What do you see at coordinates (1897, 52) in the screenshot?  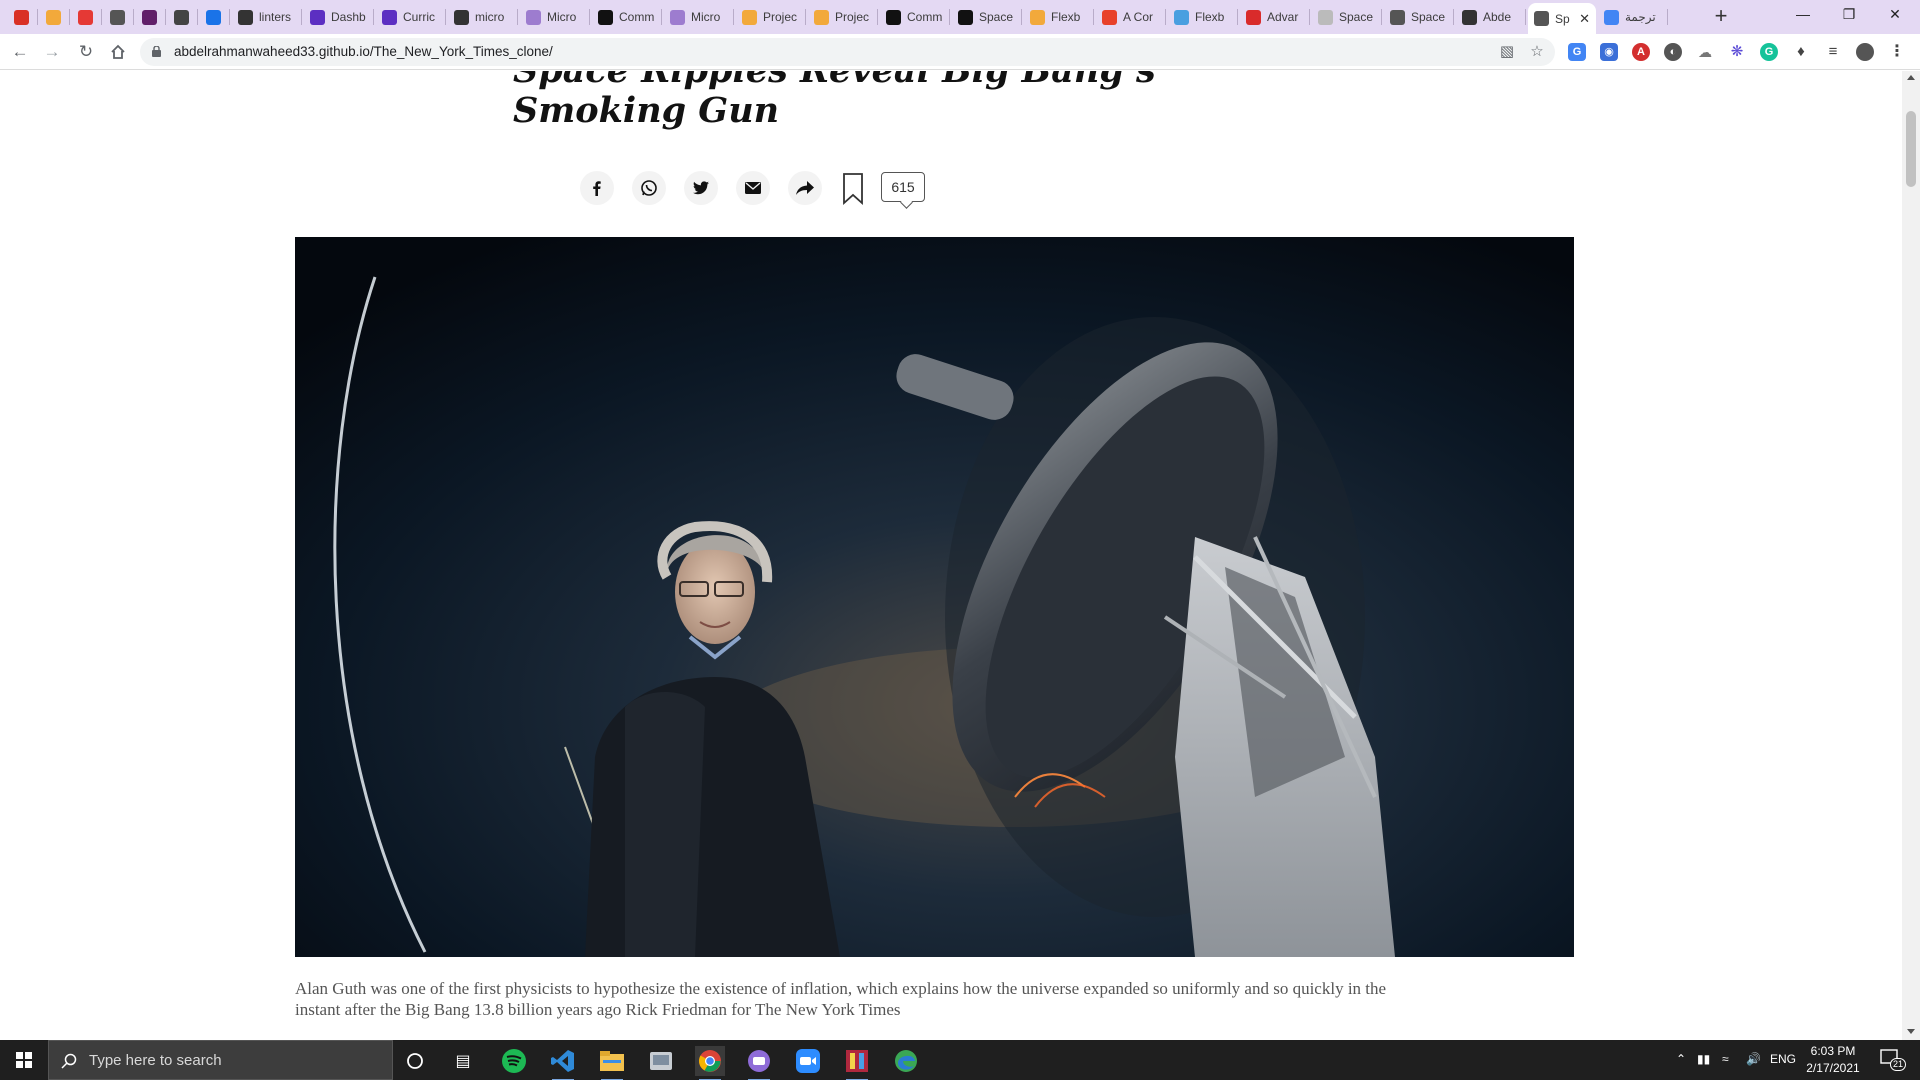 I see `browser-menu-icon: ⋮` at bounding box center [1897, 52].